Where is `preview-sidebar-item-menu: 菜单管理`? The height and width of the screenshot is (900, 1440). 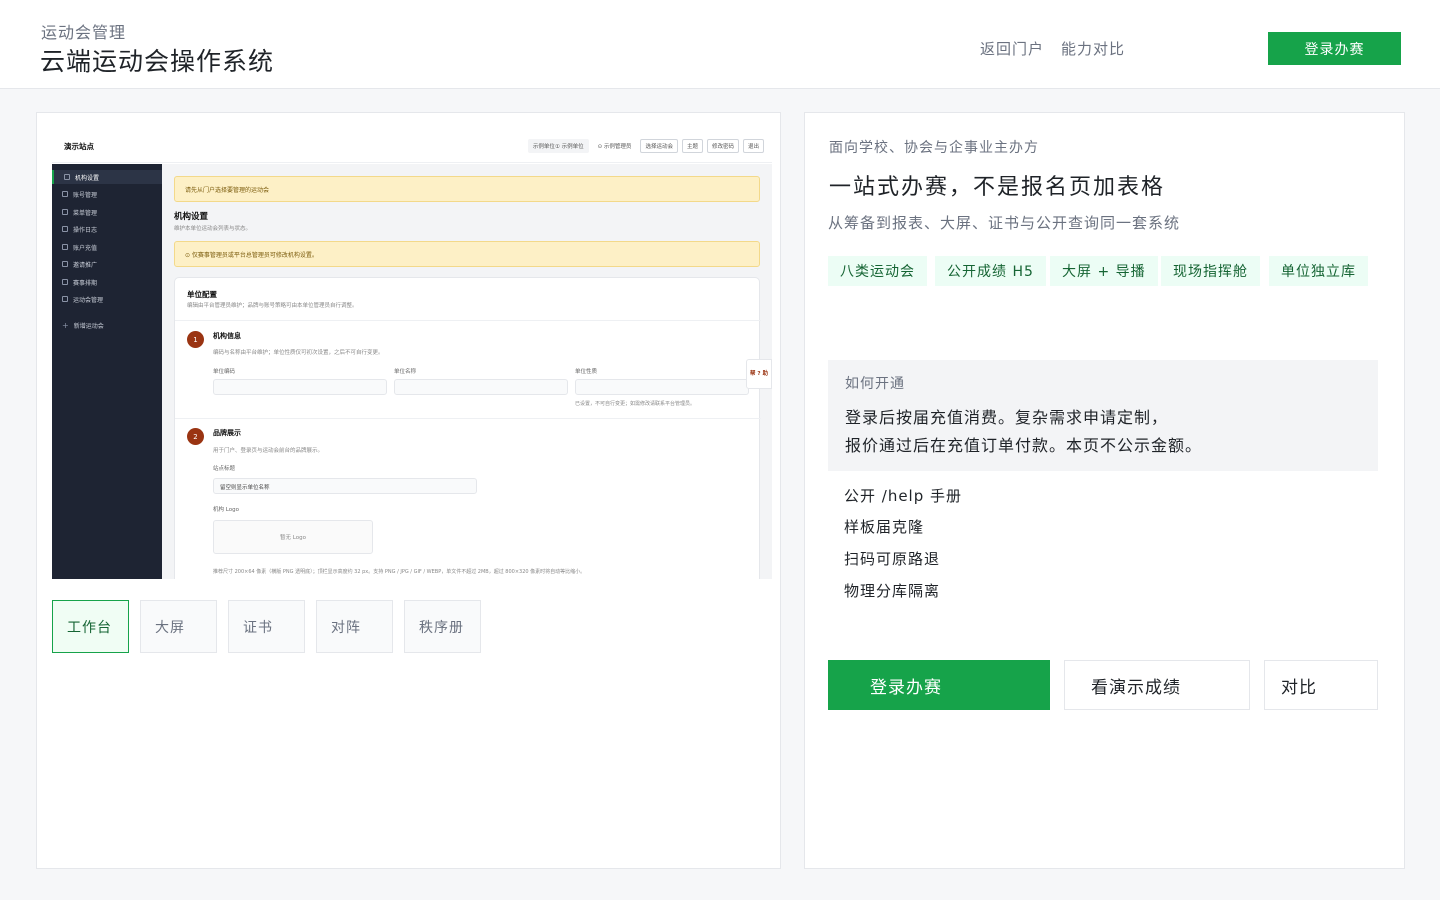
preview-sidebar-item-menu: 菜单管理 is located at coordinates (107, 212).